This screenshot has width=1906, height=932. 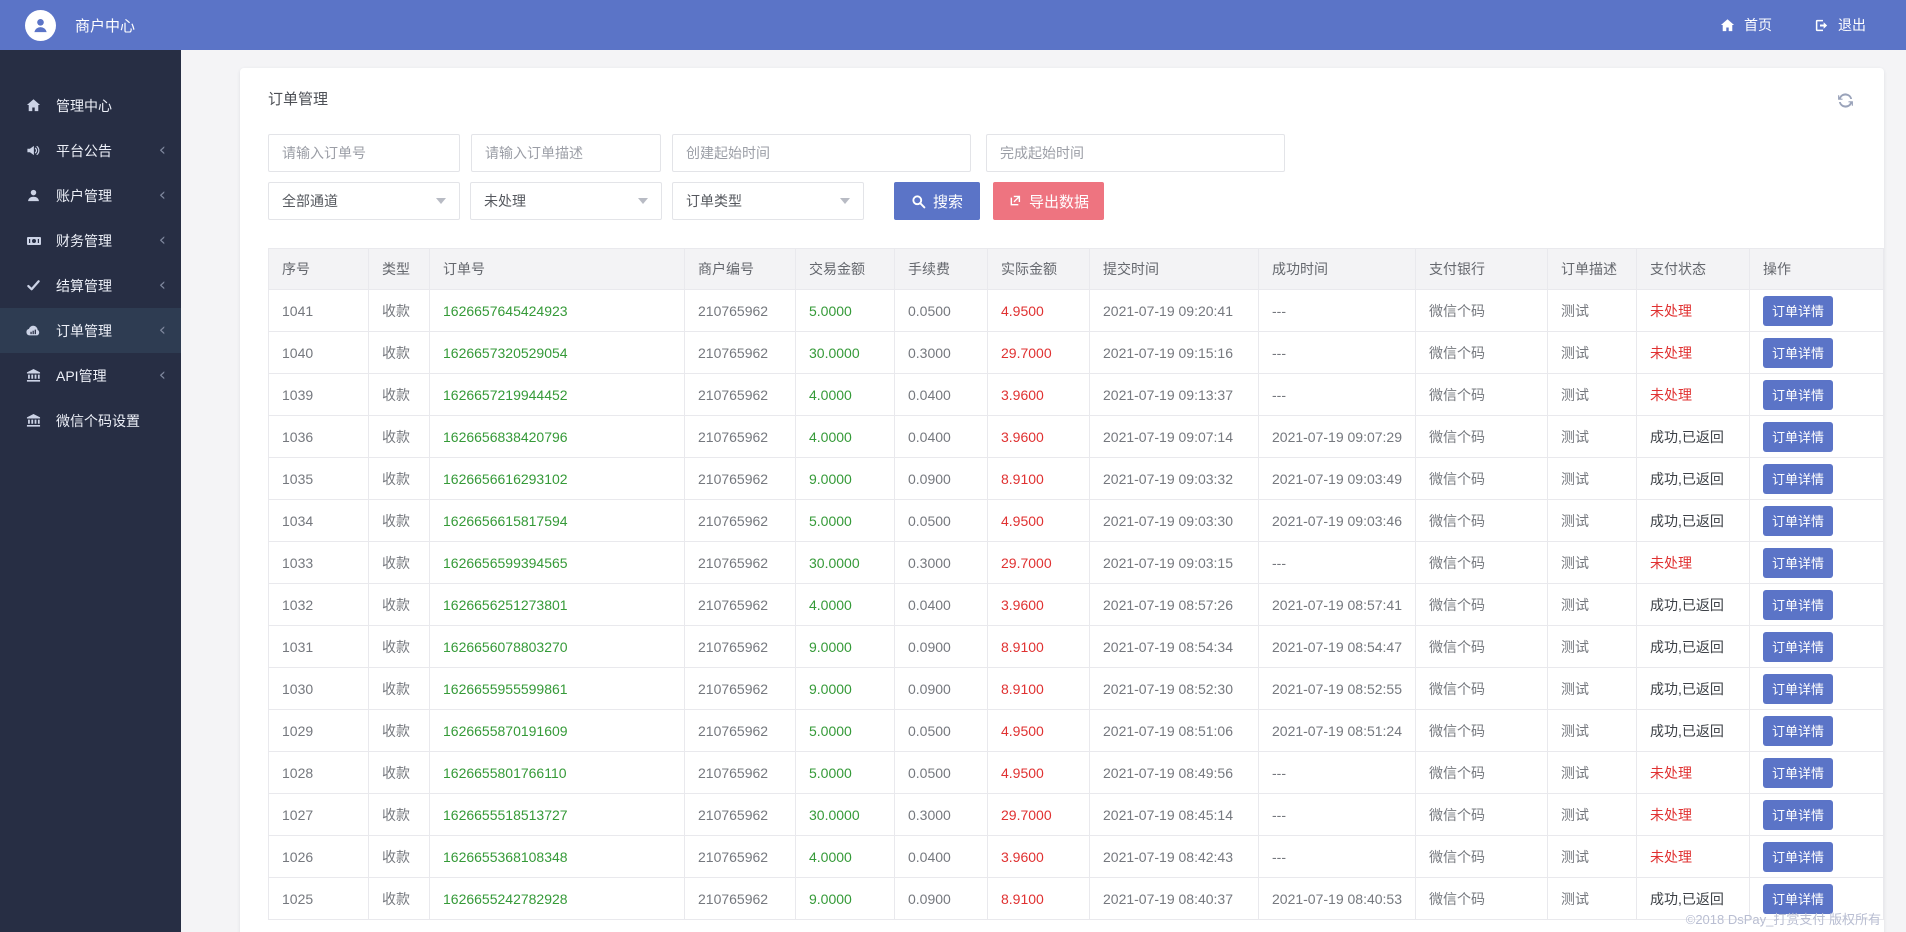 What do you see at coordinates (318, 688) in the screenshot?
I see `cell-seq: 1030` at bounding box center [318, 688].